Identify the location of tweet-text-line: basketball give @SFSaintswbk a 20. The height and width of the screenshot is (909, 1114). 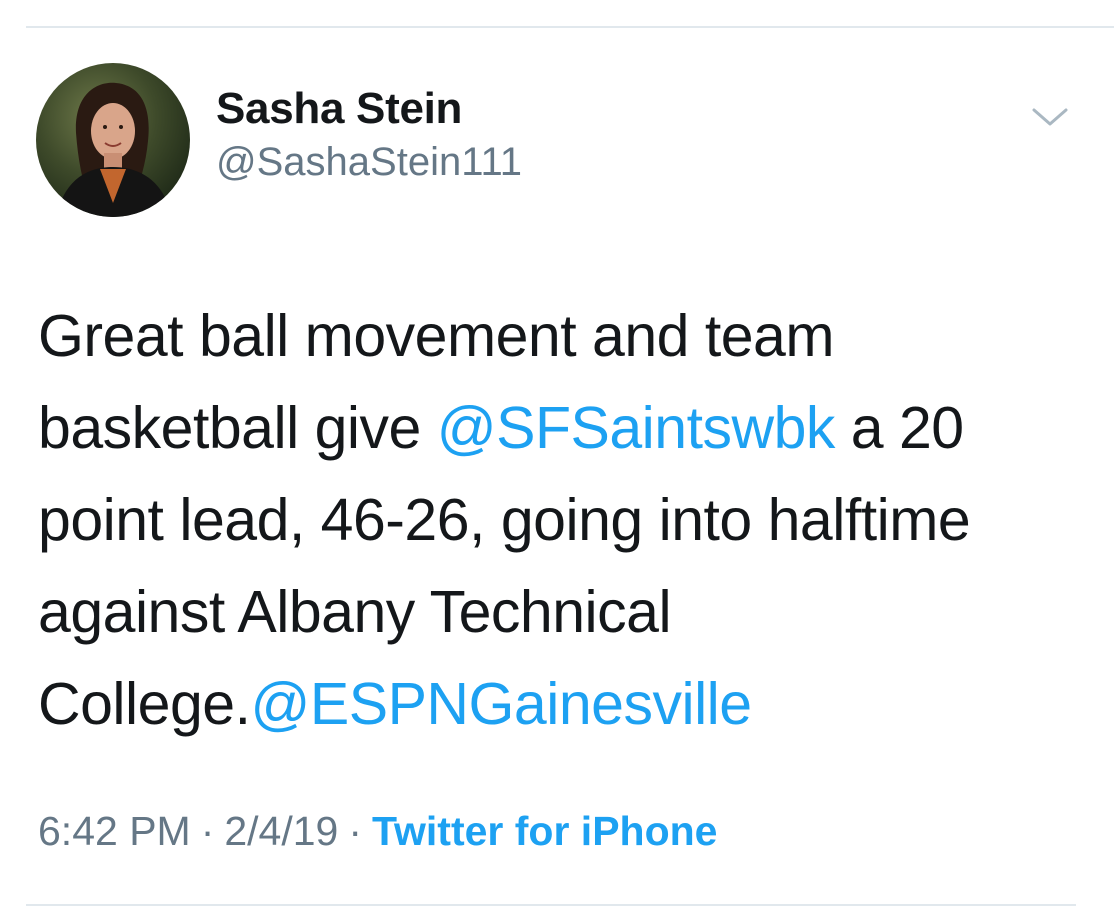
(558, 428).